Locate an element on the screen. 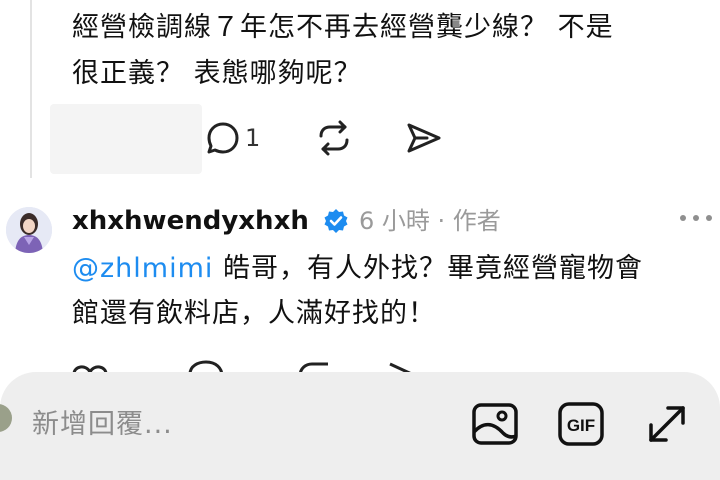  avatar is located at coordinates (29, 230).